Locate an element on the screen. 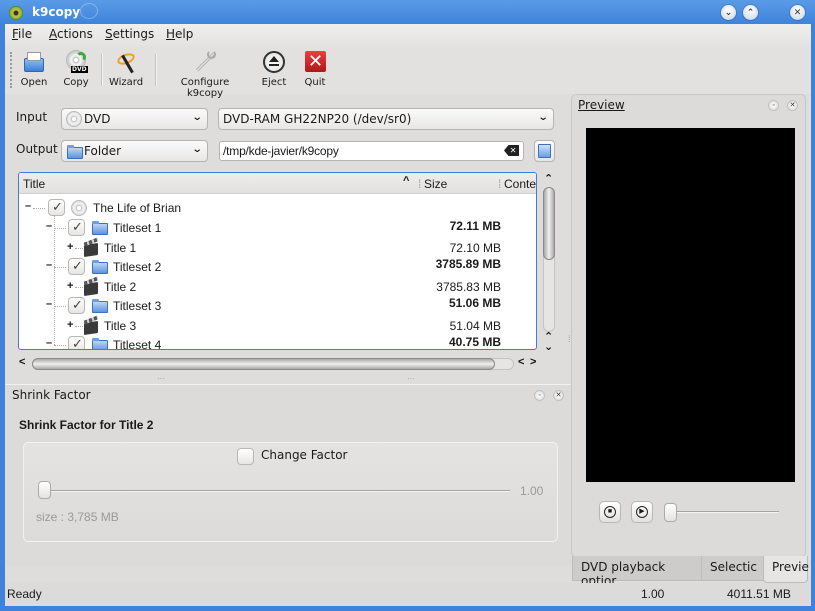 The image size is (815, 611). horizontal-scroll-thumb is located at coordinates (263, 364).